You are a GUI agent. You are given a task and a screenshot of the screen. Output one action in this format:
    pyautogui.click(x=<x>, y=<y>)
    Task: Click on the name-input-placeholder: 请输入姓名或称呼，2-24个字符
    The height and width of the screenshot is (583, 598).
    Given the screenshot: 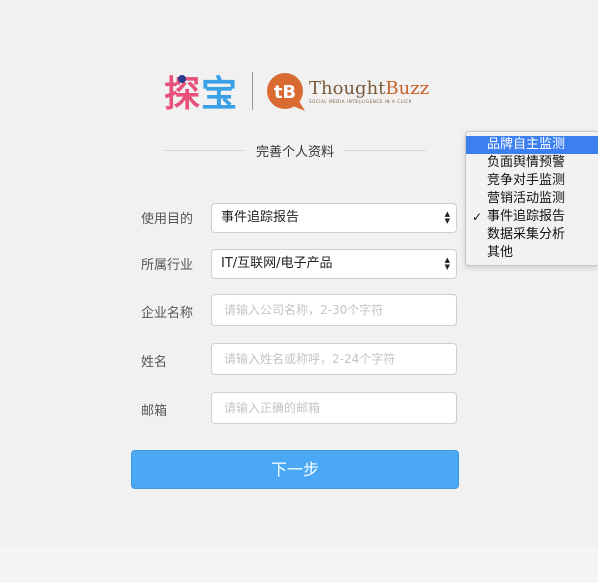 What is the action you would take?
    pyautogui.click(x=310, y=359)
    